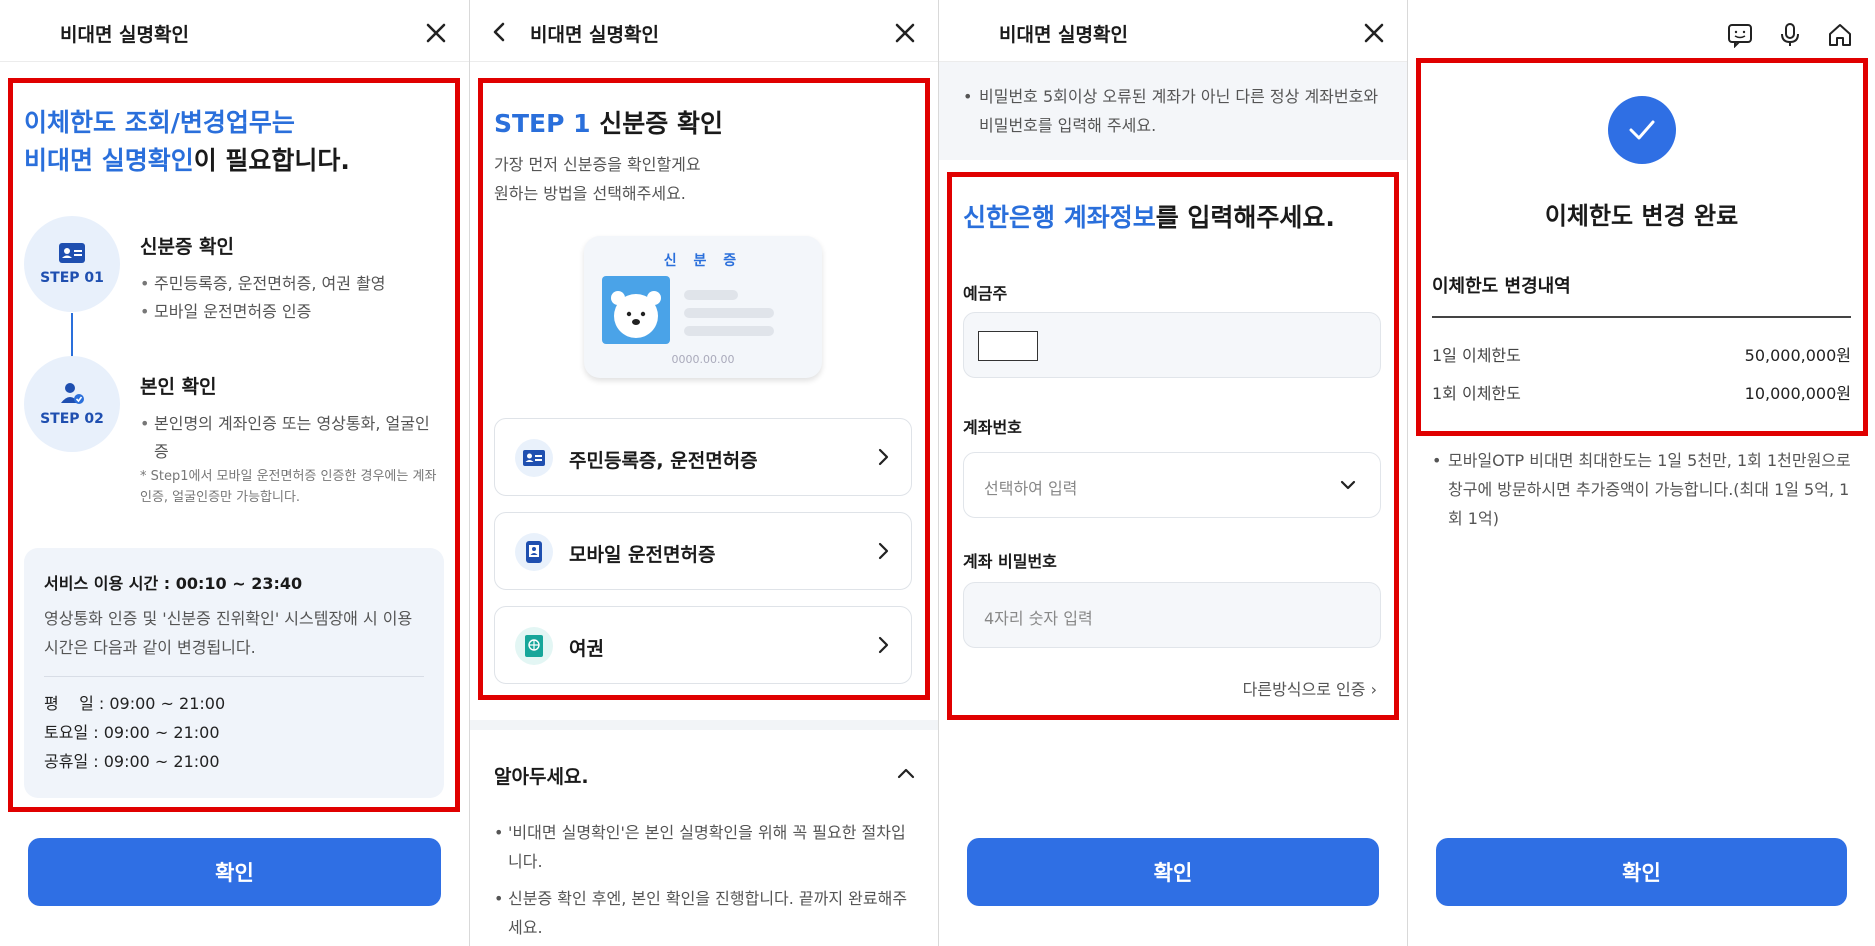 The height and width of the screenshot is (946, 1875). Describe the element at coordinates (263, 284) in the screenshot. I see `list-item: 주민등록증, 운전면허증, 여권 촬영` at that location.